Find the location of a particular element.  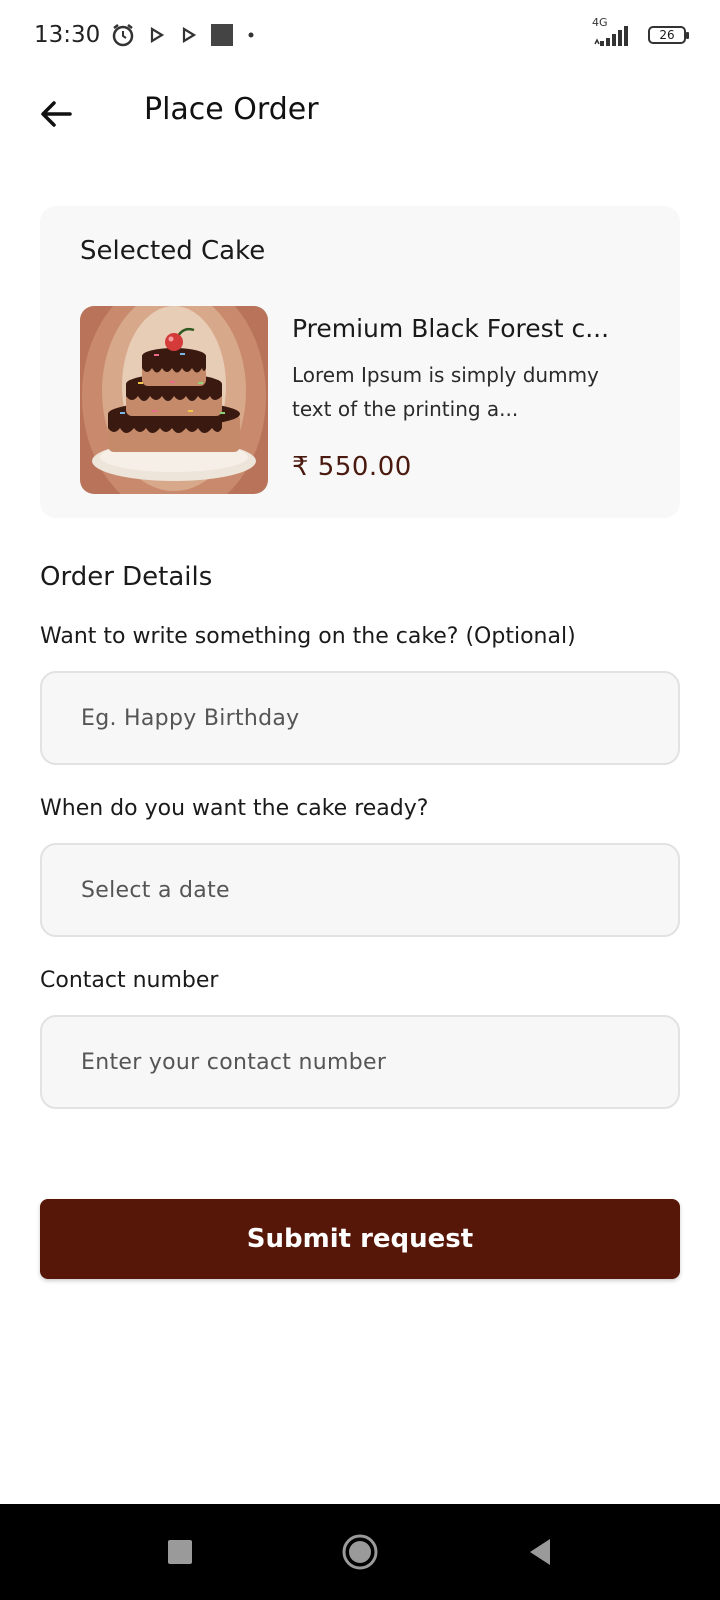

status-right: 4G 26 is located at coordinates (640, 32).